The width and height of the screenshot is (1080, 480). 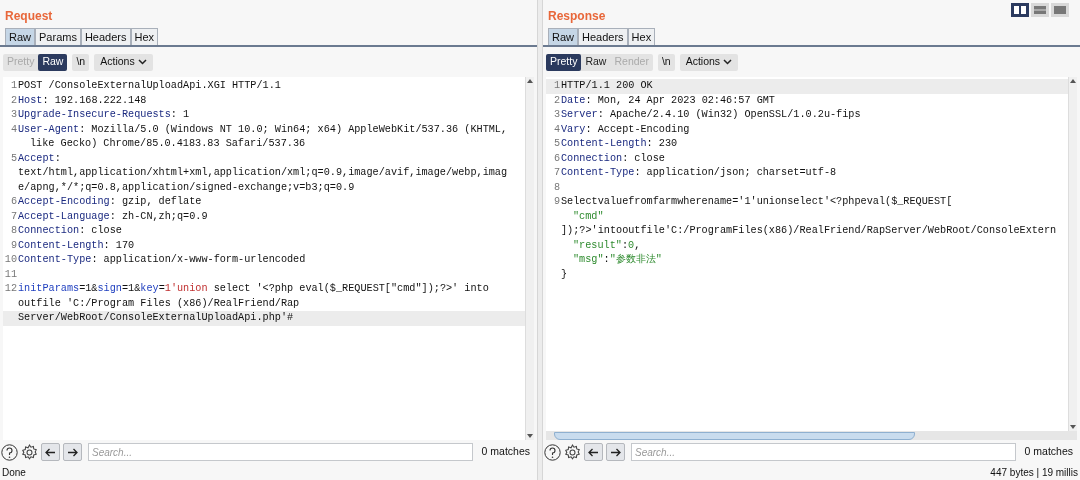 What do you see at coordinates (530, 436) in the screenshot?
I see `scroll-down-icon` at bounding box center [530, 436].